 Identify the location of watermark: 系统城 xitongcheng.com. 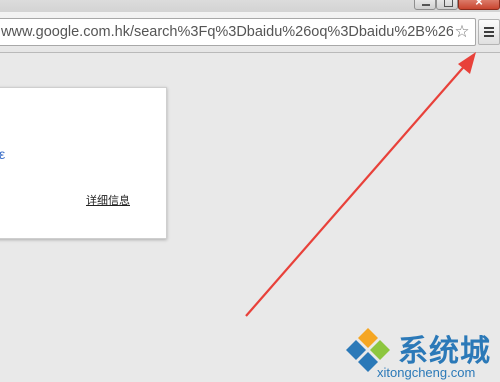
(420, 352).